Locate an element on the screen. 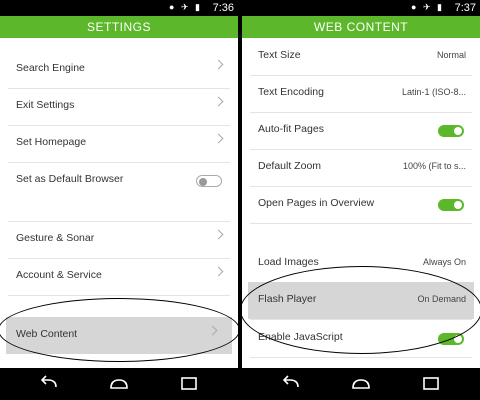  item-label: Load Images is located at coordinates (288, 262).